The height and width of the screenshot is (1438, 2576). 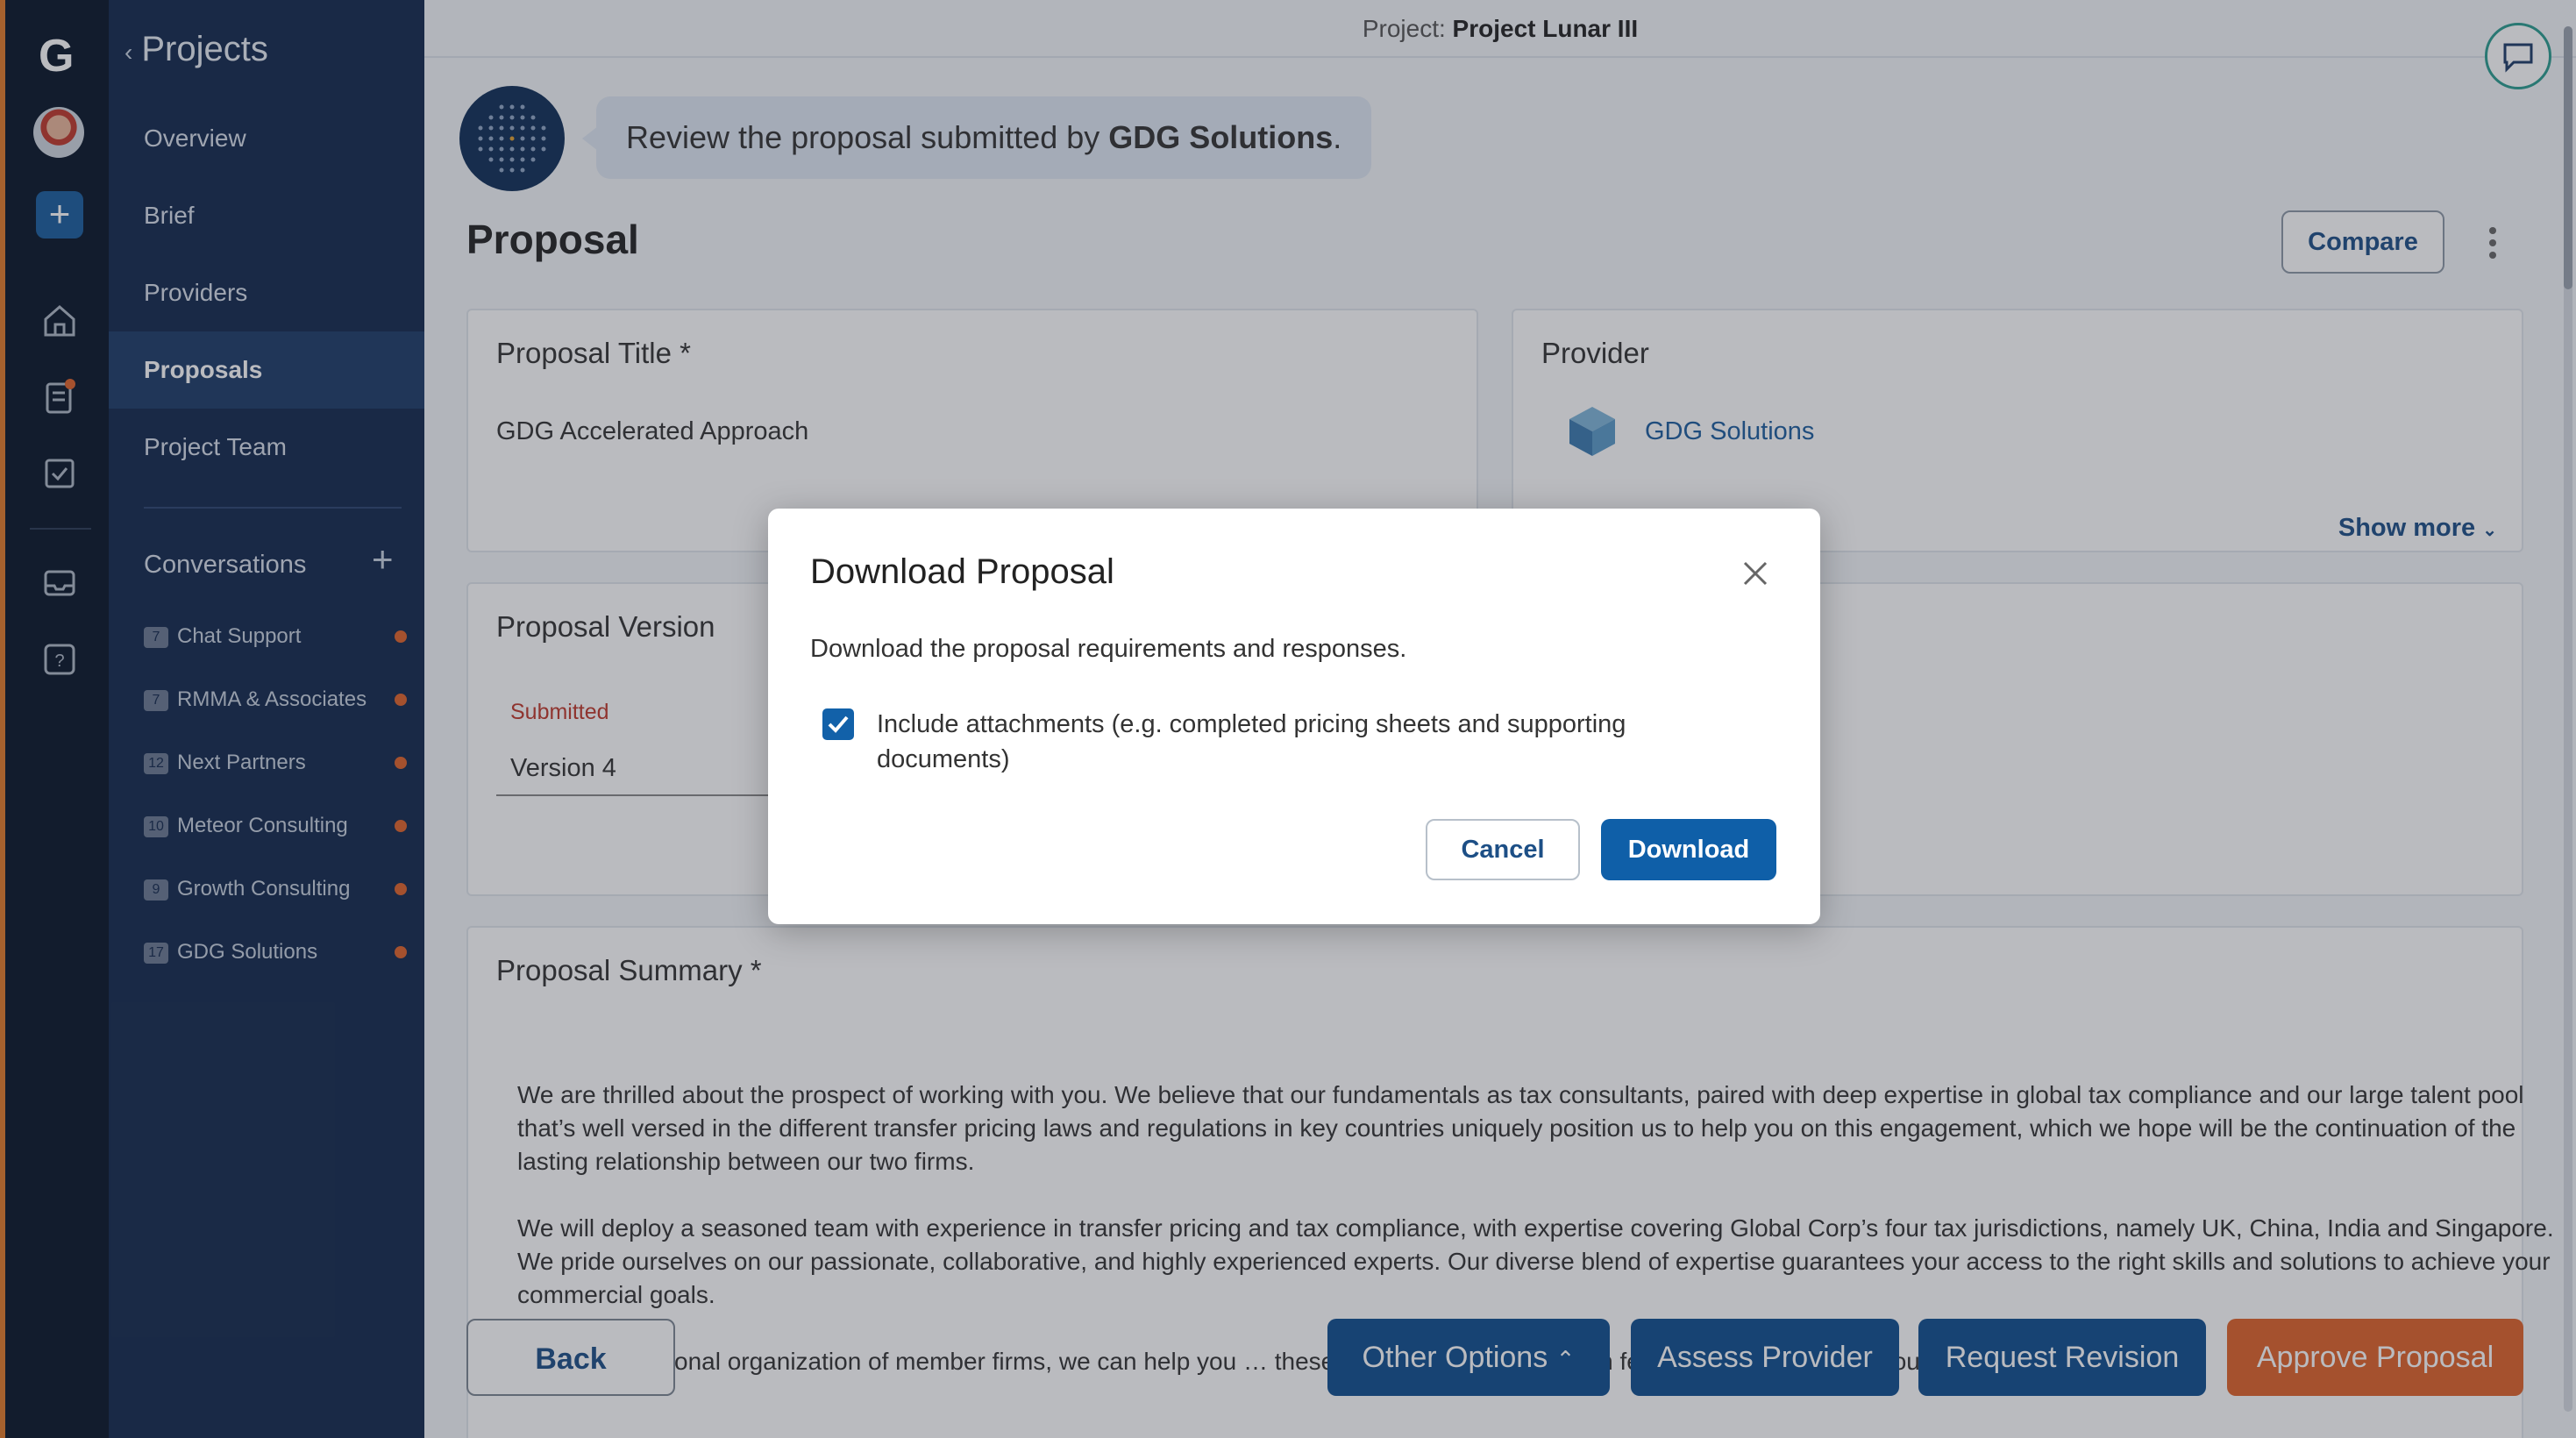 I want to click on include-attachments-checkbox, so click(x=838, y=724).